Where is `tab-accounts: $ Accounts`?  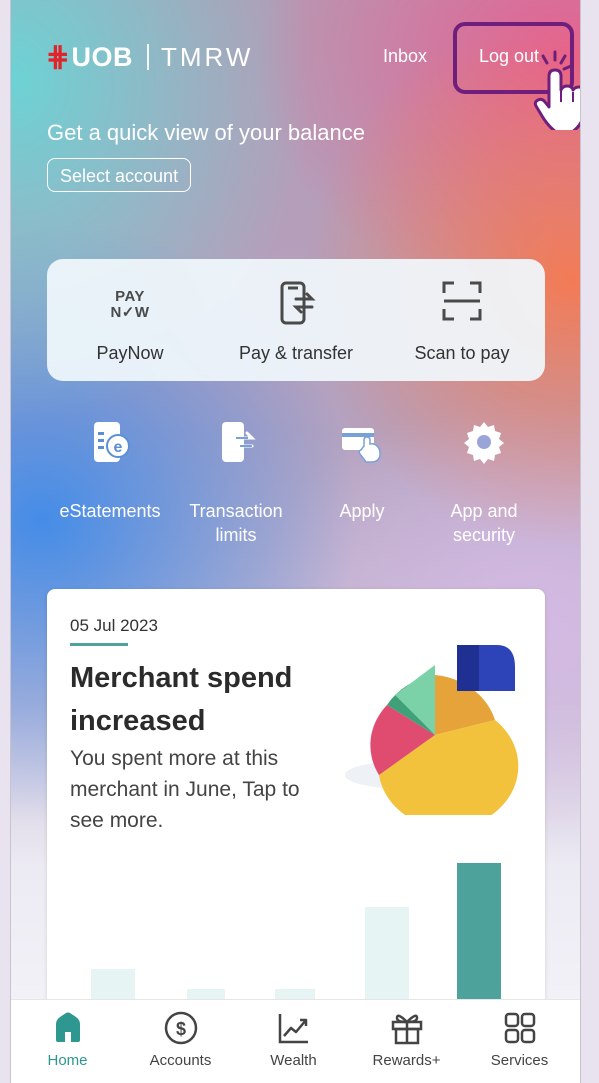
tab-accounts: $ Accounts is located at coordinates (180, 1041).